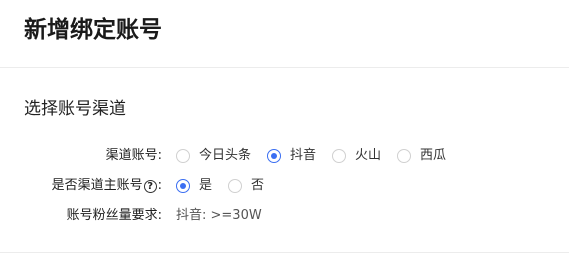  I want to click on page-title: 新增绑定账号, so click(93, 30).